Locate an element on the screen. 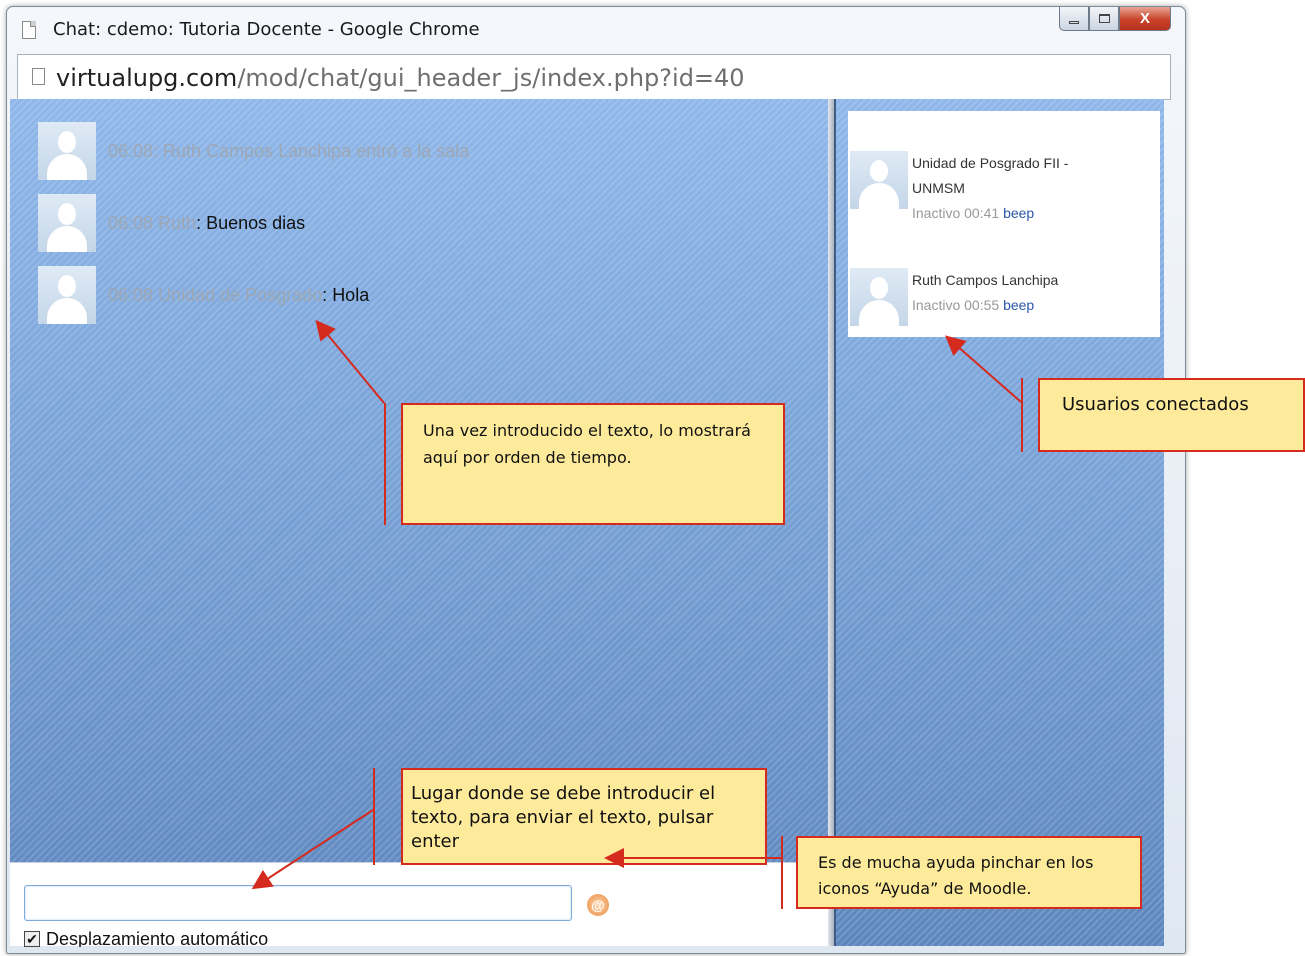 This screenshot has height=956, width=1305. autoscroll-toggle: ✔ Desplazamiento automático is located at coordinates (146, 937).